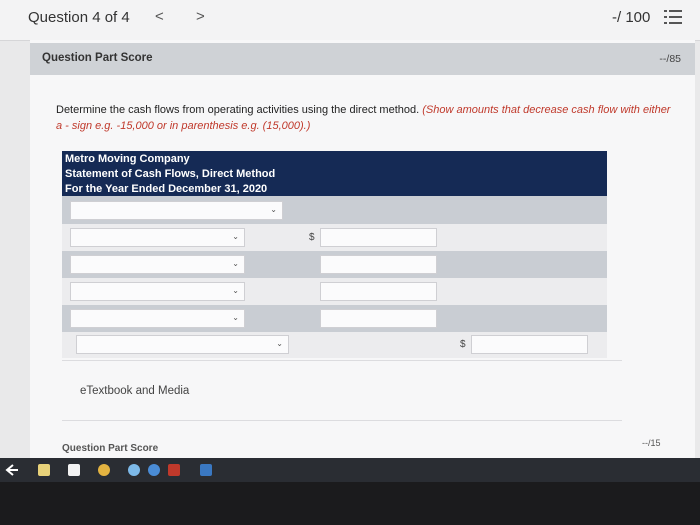 The height and width of the screenshot is (525, 700). Describe the element at coordinates (12, 470) in the screenshot. I see `back-icon` at that location.